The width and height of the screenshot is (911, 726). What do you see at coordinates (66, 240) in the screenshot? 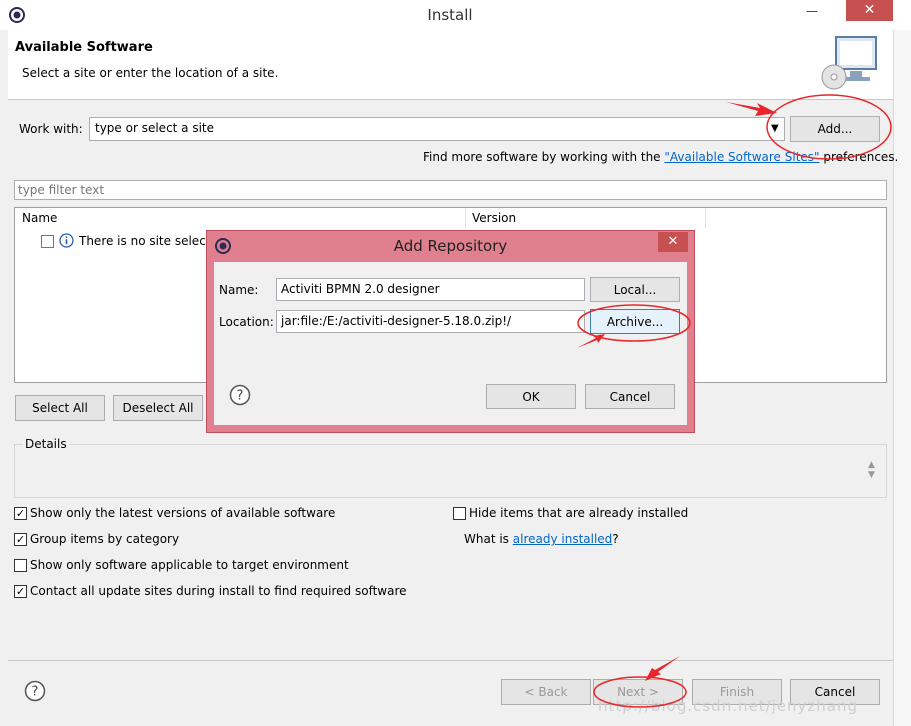
I see `info-icon` at bounding box center [66, 240].